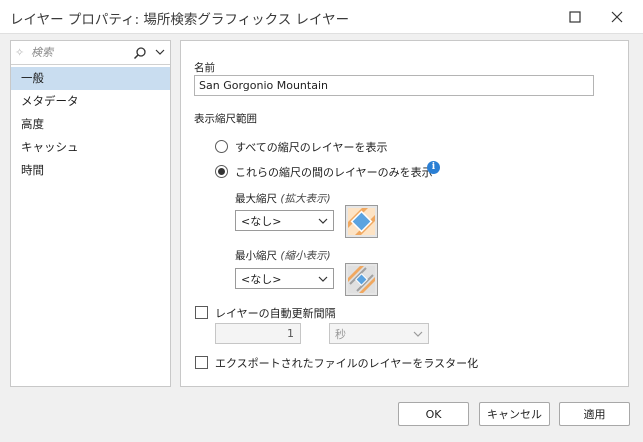 This screenshot has height=442, width=643. I want to click on title-bar: レイヤー プロパティ: 場所検索グラフィックス レイヤー, so click(321, 17).